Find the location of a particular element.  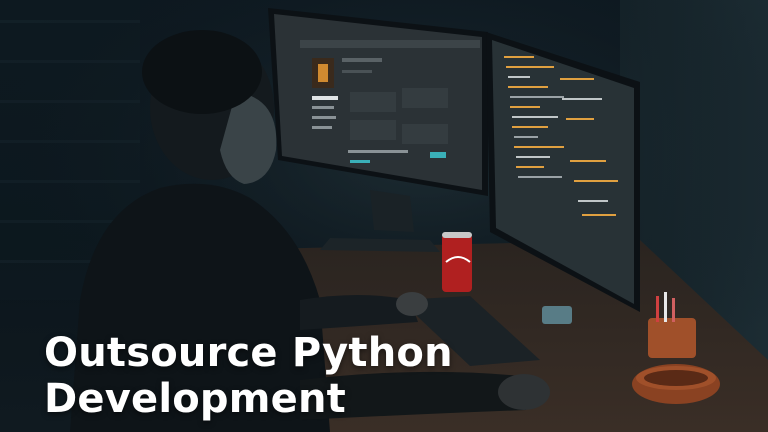

clay-bowl is located at coordinates (676, 384).